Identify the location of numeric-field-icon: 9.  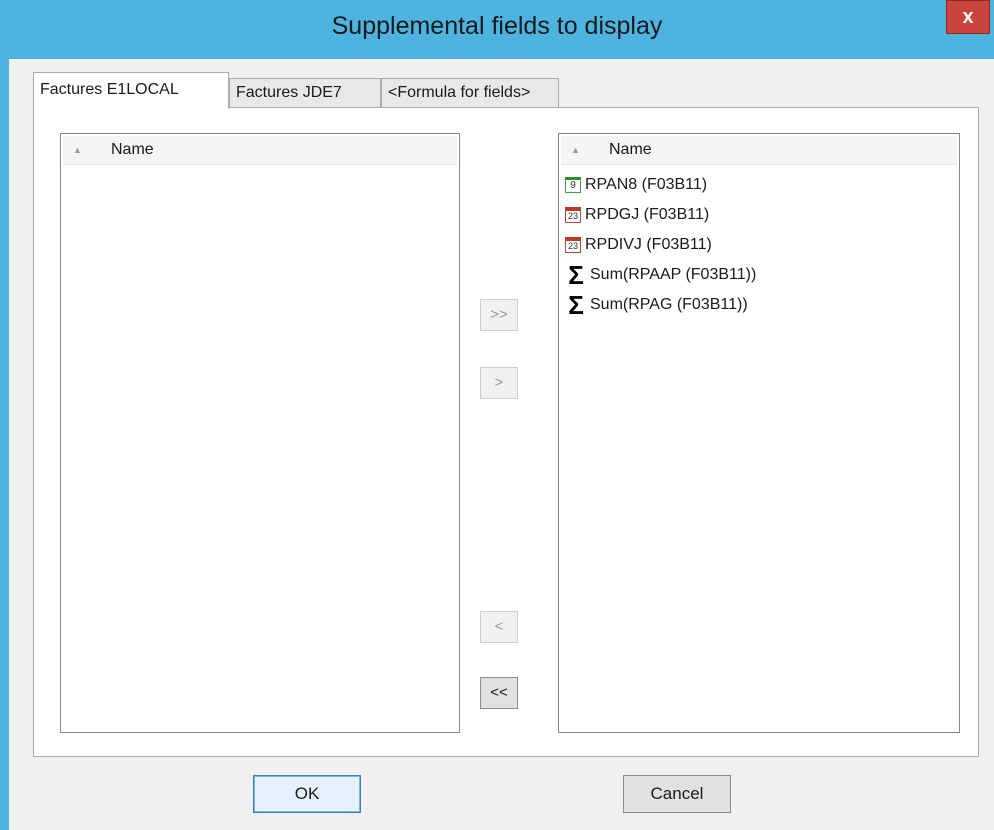
(573, 184).